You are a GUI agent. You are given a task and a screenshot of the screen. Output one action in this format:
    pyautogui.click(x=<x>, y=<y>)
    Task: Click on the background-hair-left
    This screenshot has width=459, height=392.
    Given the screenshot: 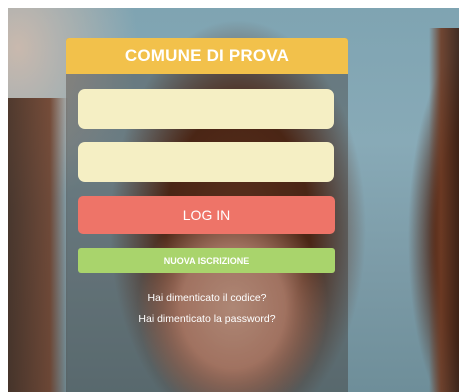 What is the action you would take?
    pyautogui.click(x=38, y=245)
    